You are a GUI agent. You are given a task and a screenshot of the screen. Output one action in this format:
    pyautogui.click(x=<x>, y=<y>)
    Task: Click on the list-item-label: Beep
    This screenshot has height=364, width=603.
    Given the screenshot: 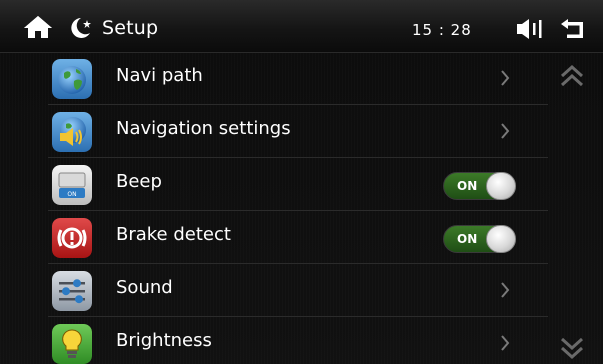 What is the action you would take?
    pyautogui.click(x=139, y=181)
    